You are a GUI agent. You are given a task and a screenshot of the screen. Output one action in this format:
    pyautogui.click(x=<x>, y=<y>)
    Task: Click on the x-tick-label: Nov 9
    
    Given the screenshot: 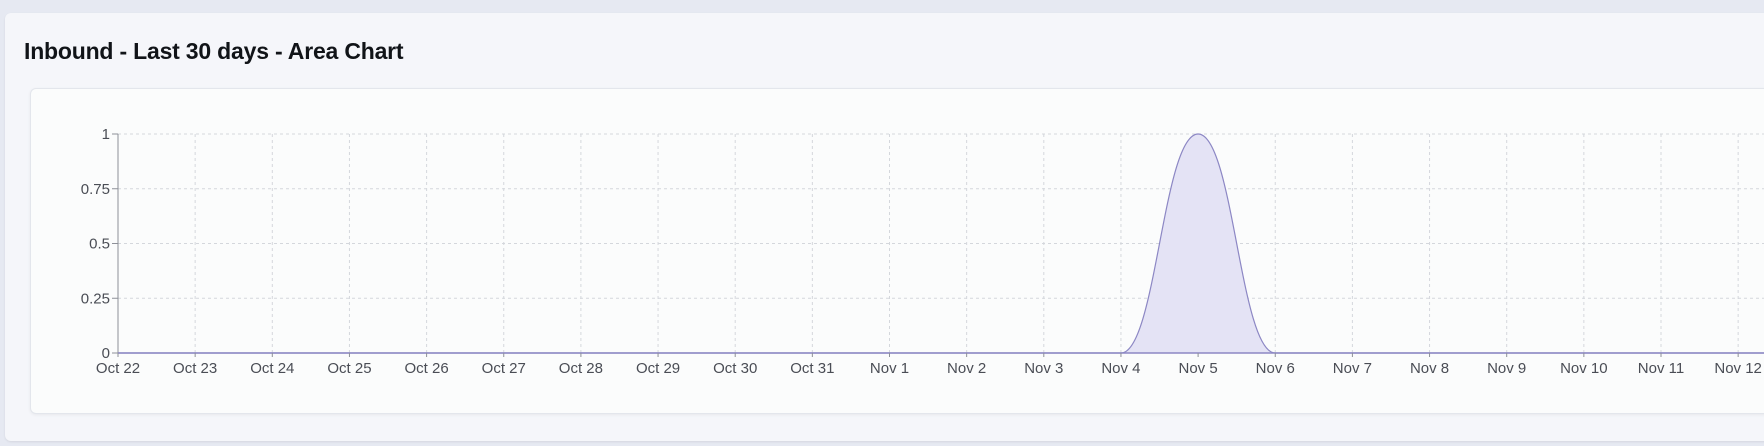 What is the action you would take?
    pyautogui.click(x=1506, y=368)
    